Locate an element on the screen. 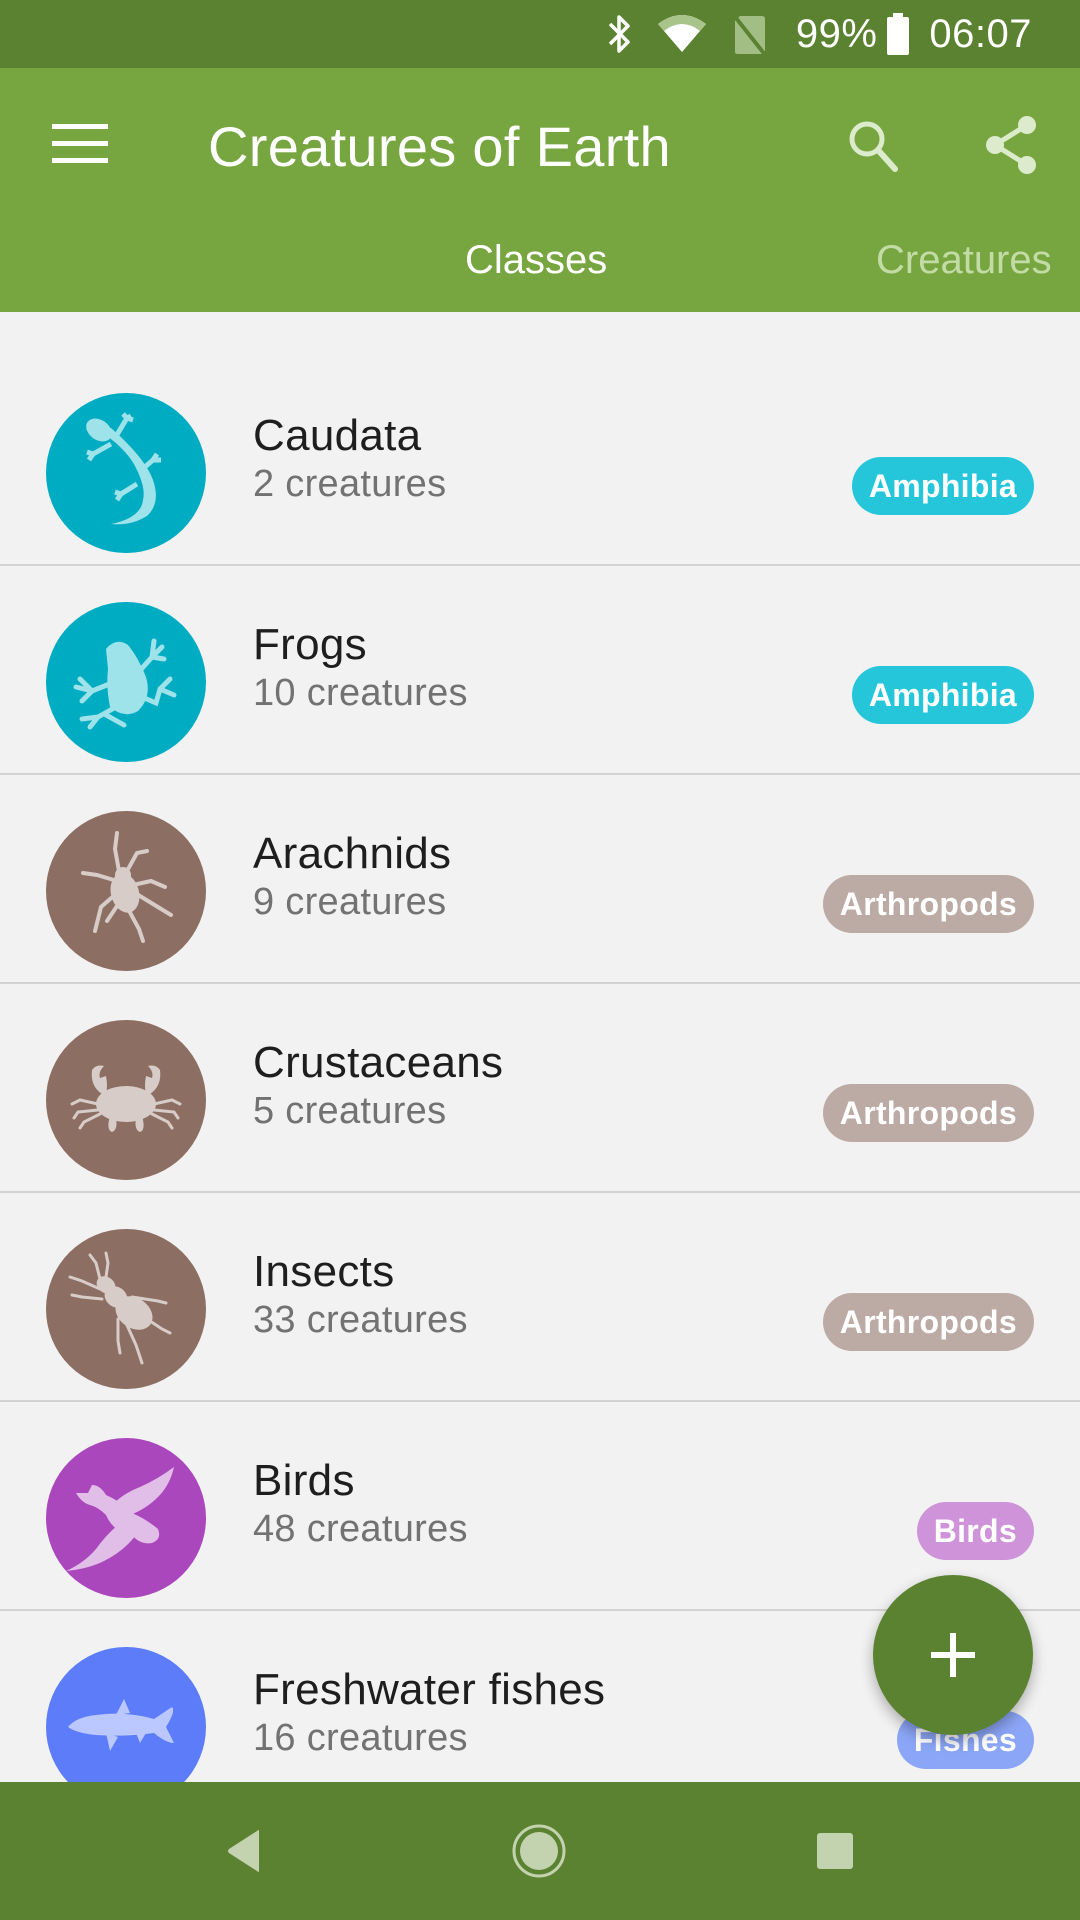 The image size is (1080, 1920). creature-count: 48 creatures is located at coordinates (360, 1529).